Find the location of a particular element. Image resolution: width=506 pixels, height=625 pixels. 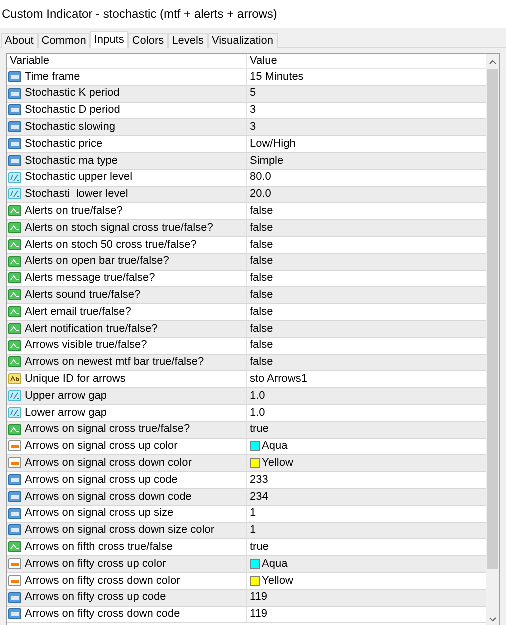

scrollbar is located at coordinates (492, 339).